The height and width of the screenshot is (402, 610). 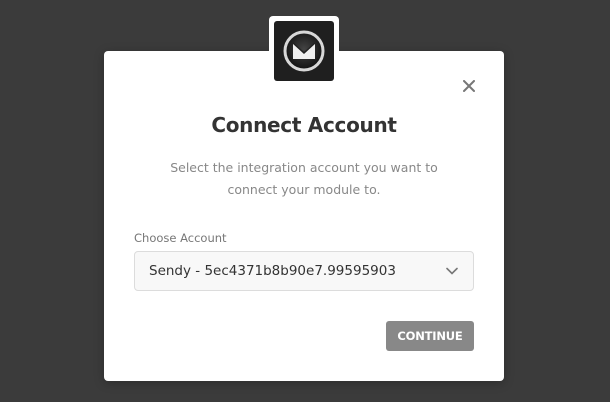 I want to click on close-button, so click(x=469, y=86).